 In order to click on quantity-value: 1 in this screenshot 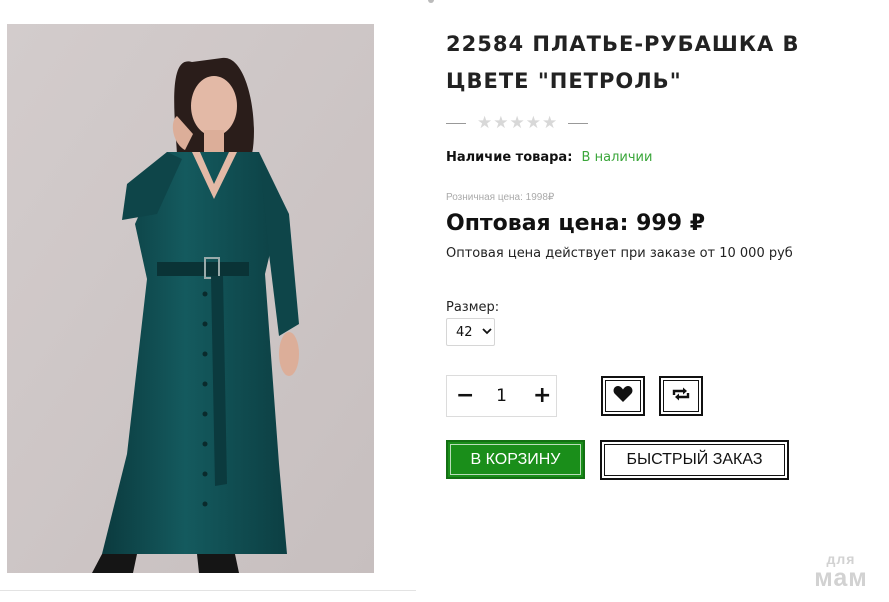, I will do `click(501, 396)`.